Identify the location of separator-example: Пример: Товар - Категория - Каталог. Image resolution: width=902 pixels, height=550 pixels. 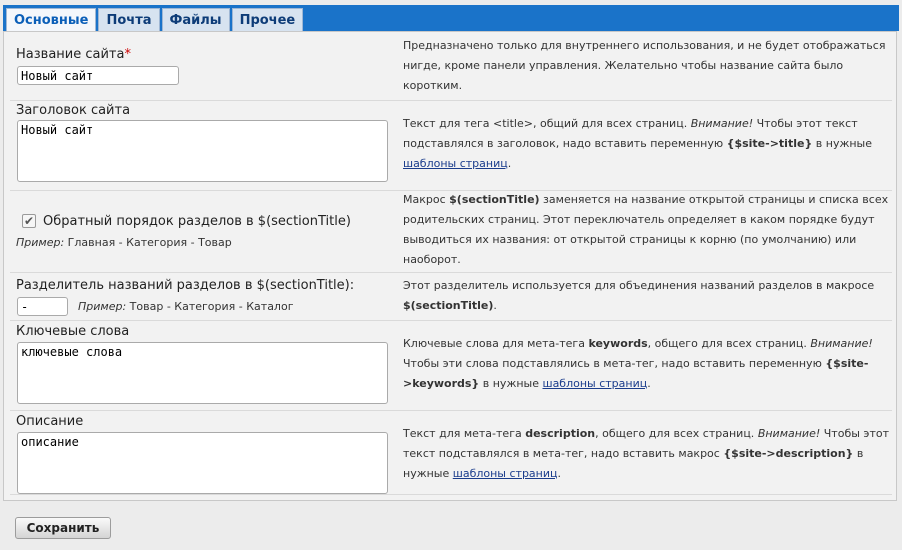
(186, 306).